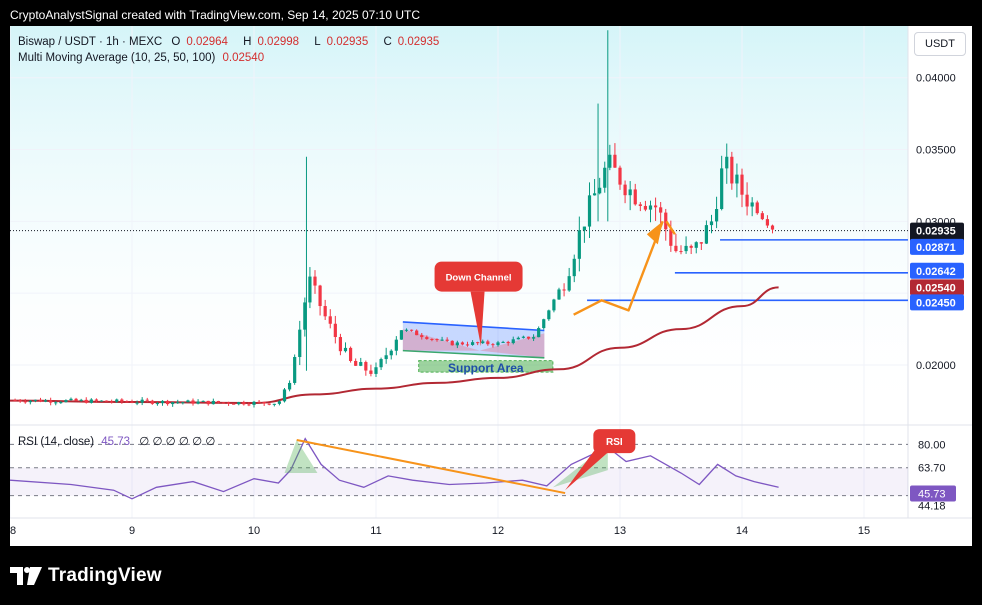 This screenshot has height=605, width=982. I want to click on rsi-axis: 80.00 63.70 45.7344.18, so click(933, 476).